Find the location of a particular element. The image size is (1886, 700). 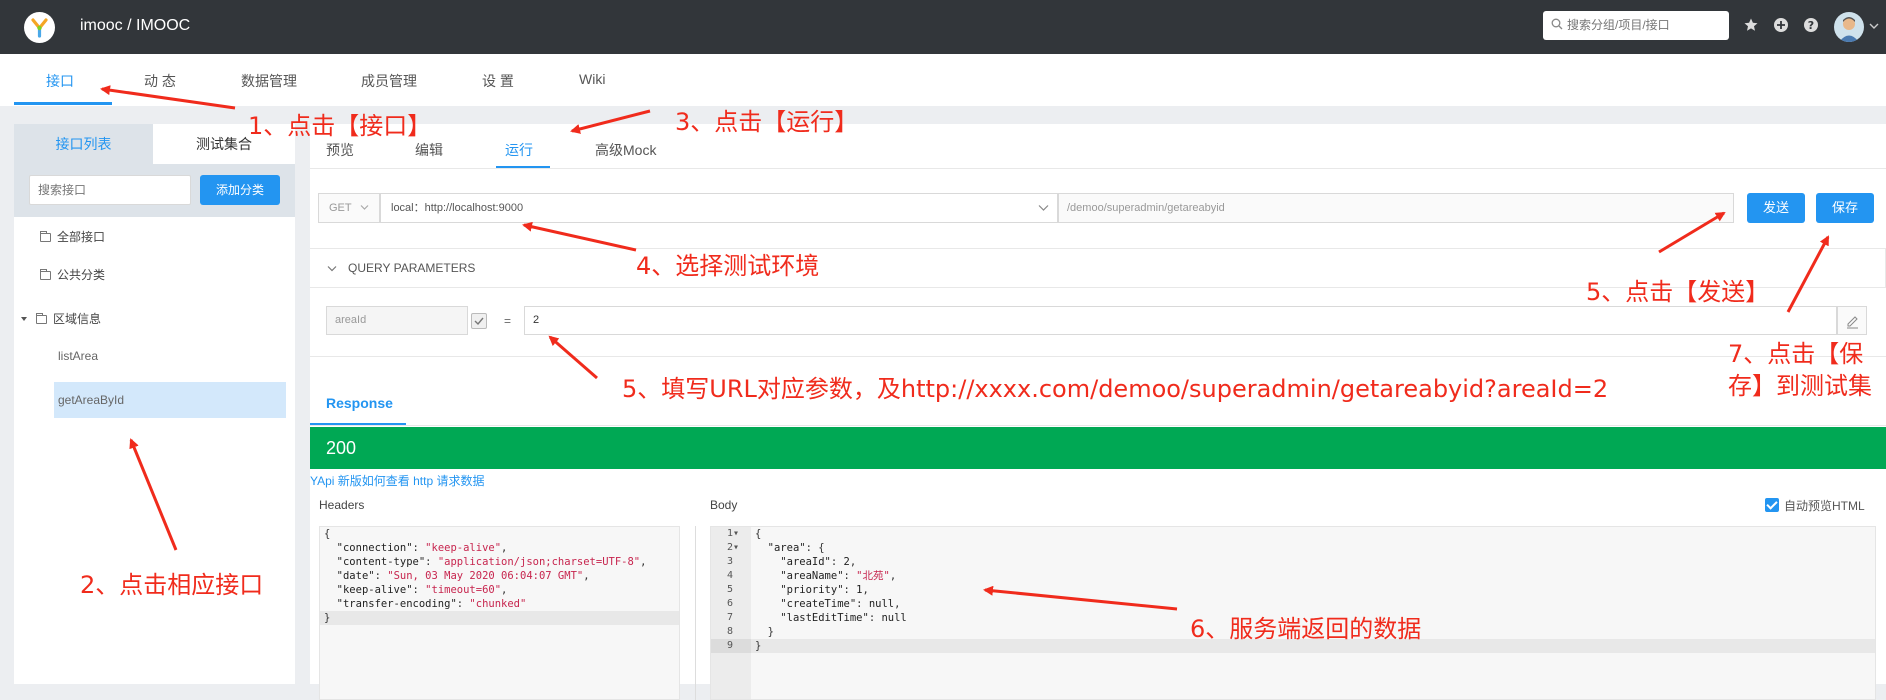

method-select: GET is located at coordinates (349, 208).